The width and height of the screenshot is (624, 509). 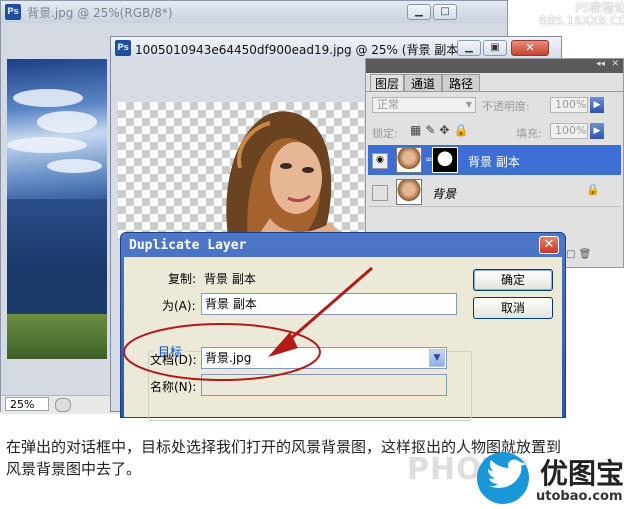 What do you see at coordinates (222, 352) in the screenshot?
I see `annotation-ellipse` at bounding box center [222, 352].